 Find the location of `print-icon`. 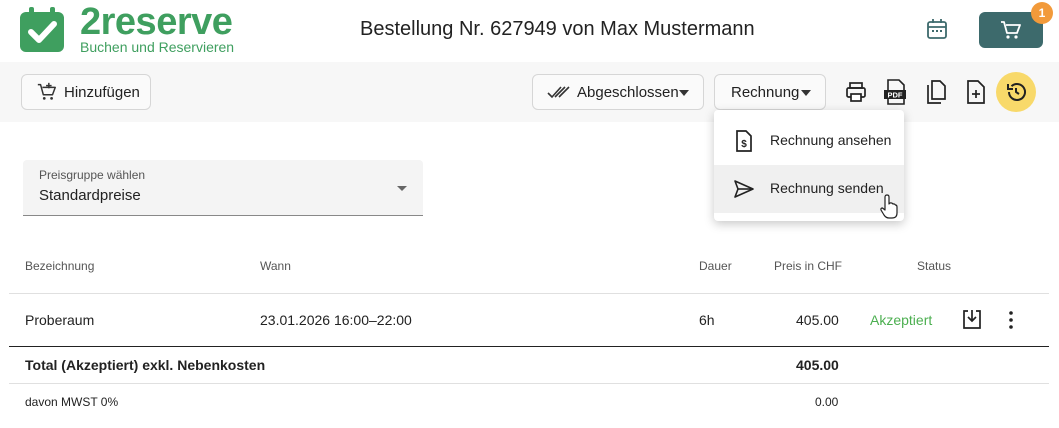

print-icon is located at coordinates (856, 92).